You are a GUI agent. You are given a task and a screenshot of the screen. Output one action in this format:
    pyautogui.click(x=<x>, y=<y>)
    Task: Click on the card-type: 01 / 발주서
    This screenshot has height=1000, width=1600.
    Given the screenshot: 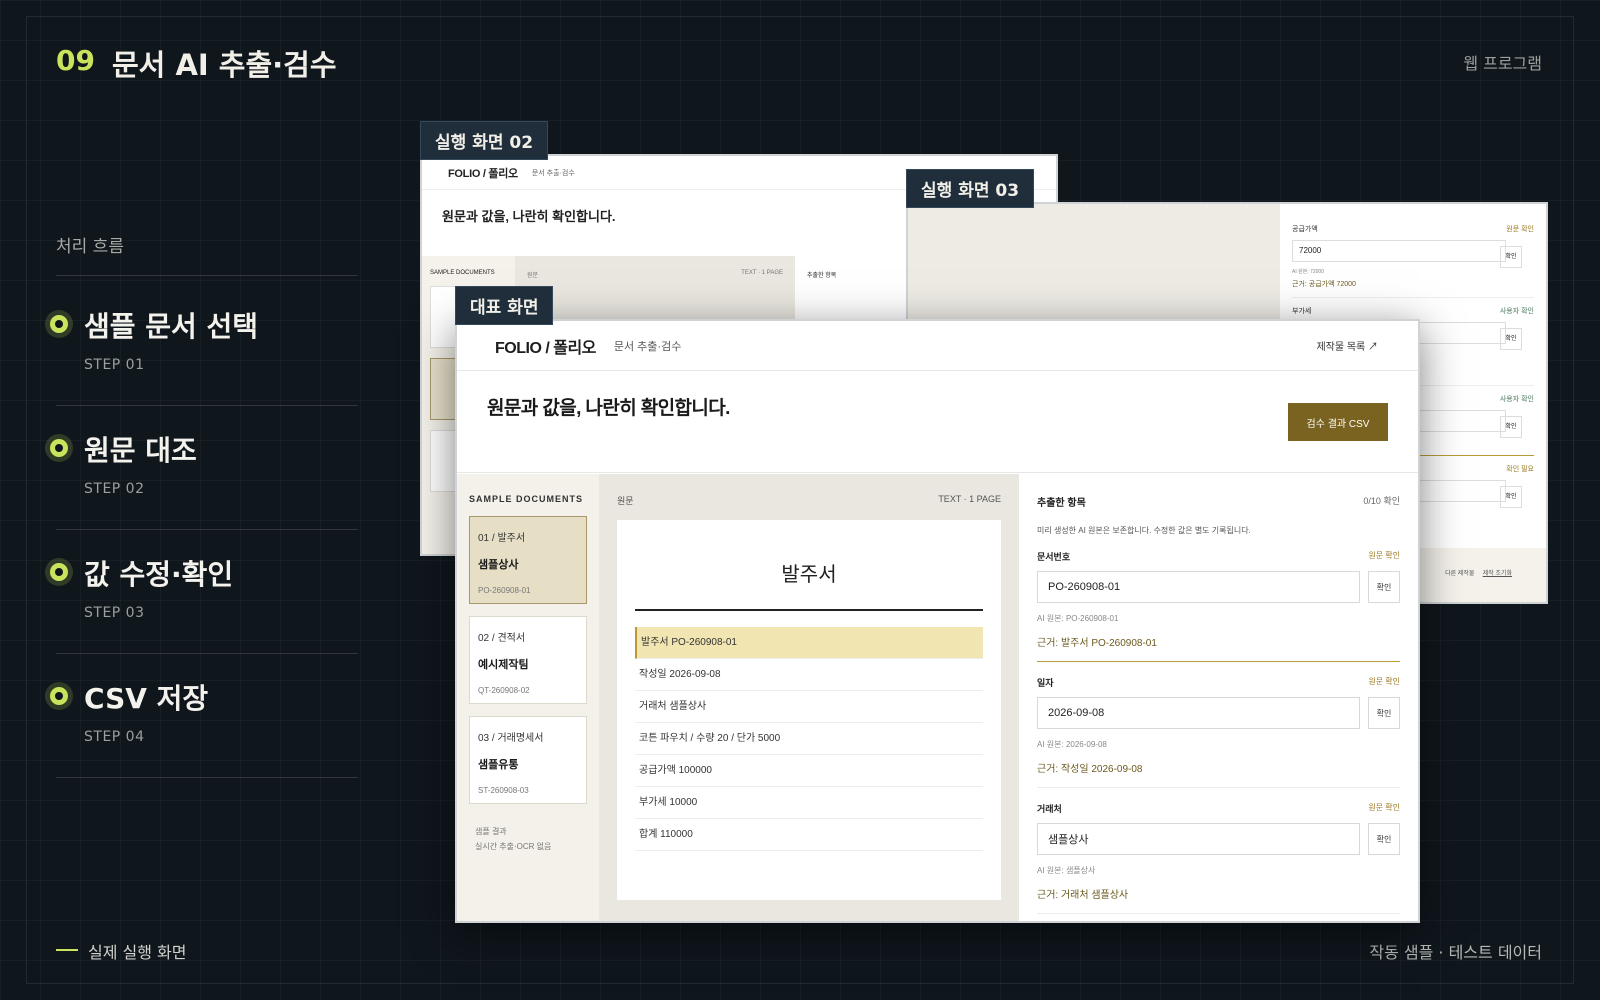 What is the action you would take?
    pyautogui.click(x=502, y=538)
    